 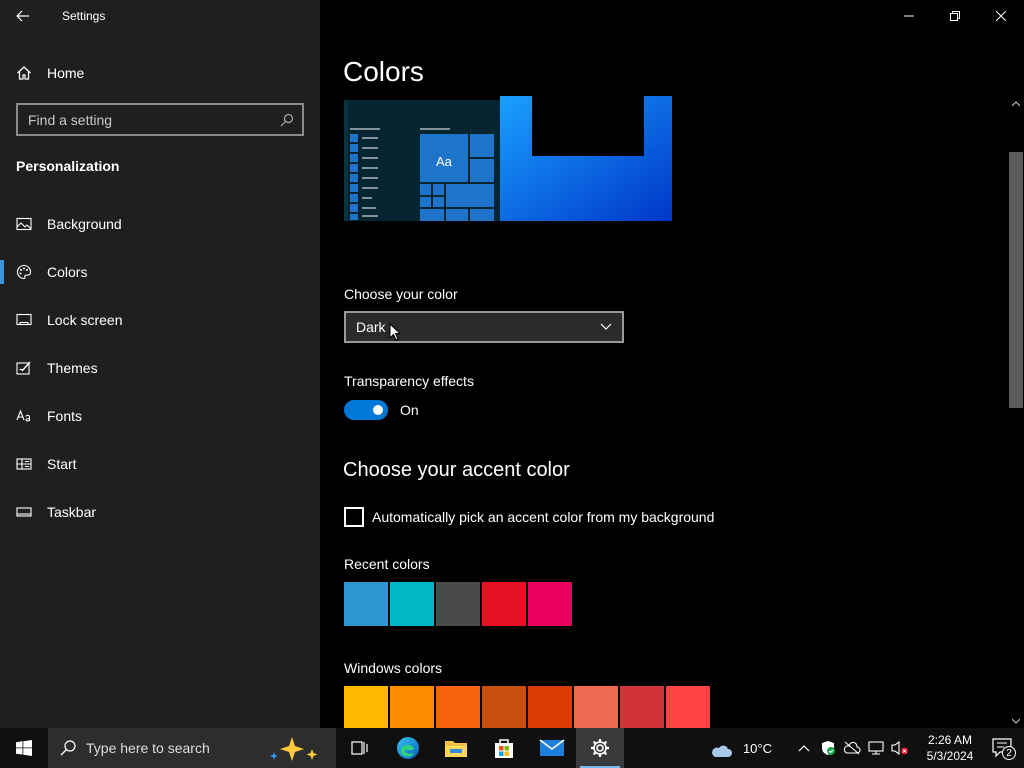 I want to click on setting-search-input, so click(x=154, y=119).